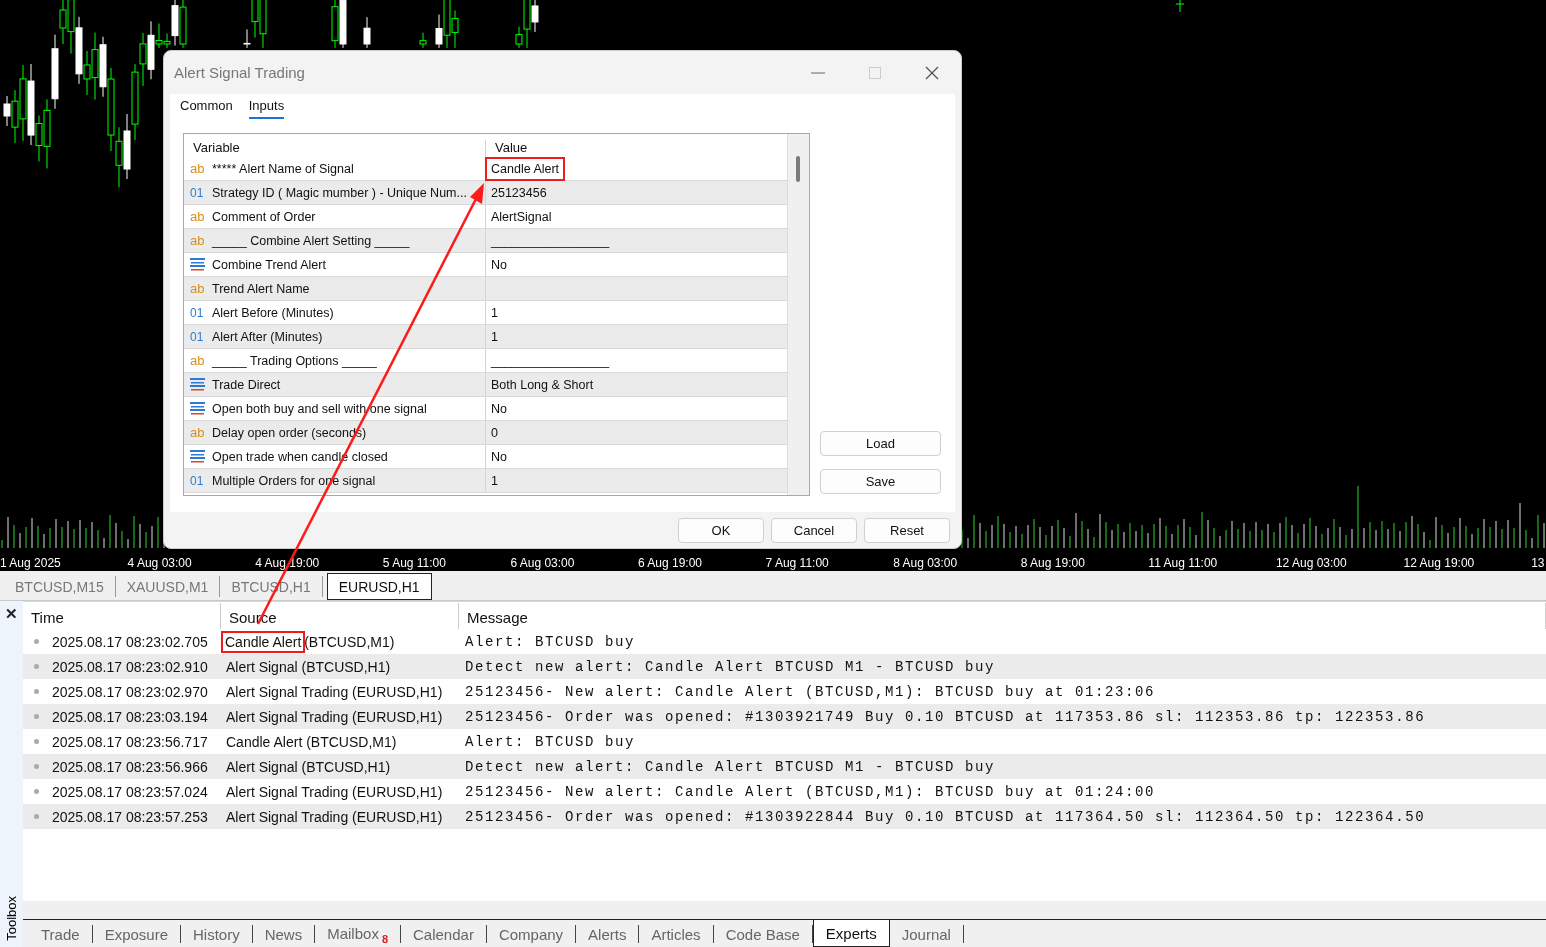 Image resolution: width=1546 pixels, height=947 pixels. Describe the element at coordinates (485, 289) in the screenshot. I see `table-row: ab Trend Alert Name` at that location.